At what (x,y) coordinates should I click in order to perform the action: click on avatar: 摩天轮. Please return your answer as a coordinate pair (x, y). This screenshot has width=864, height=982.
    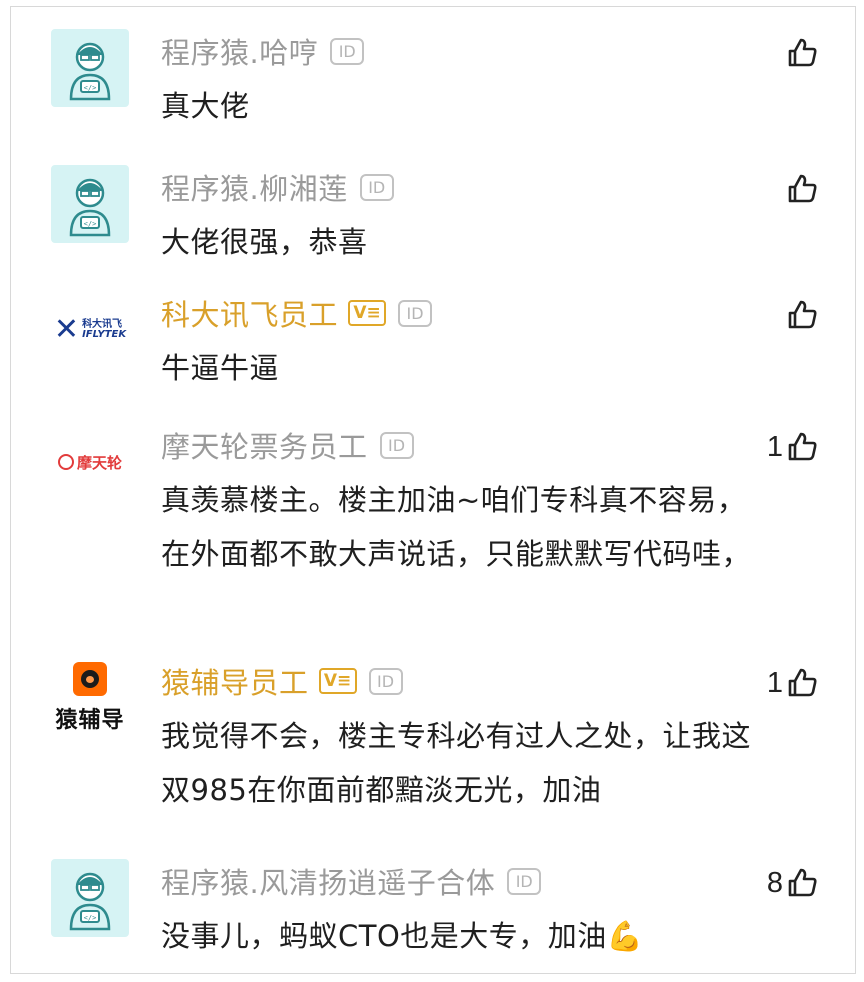
    Looking at the image, I should click on (90, 462).